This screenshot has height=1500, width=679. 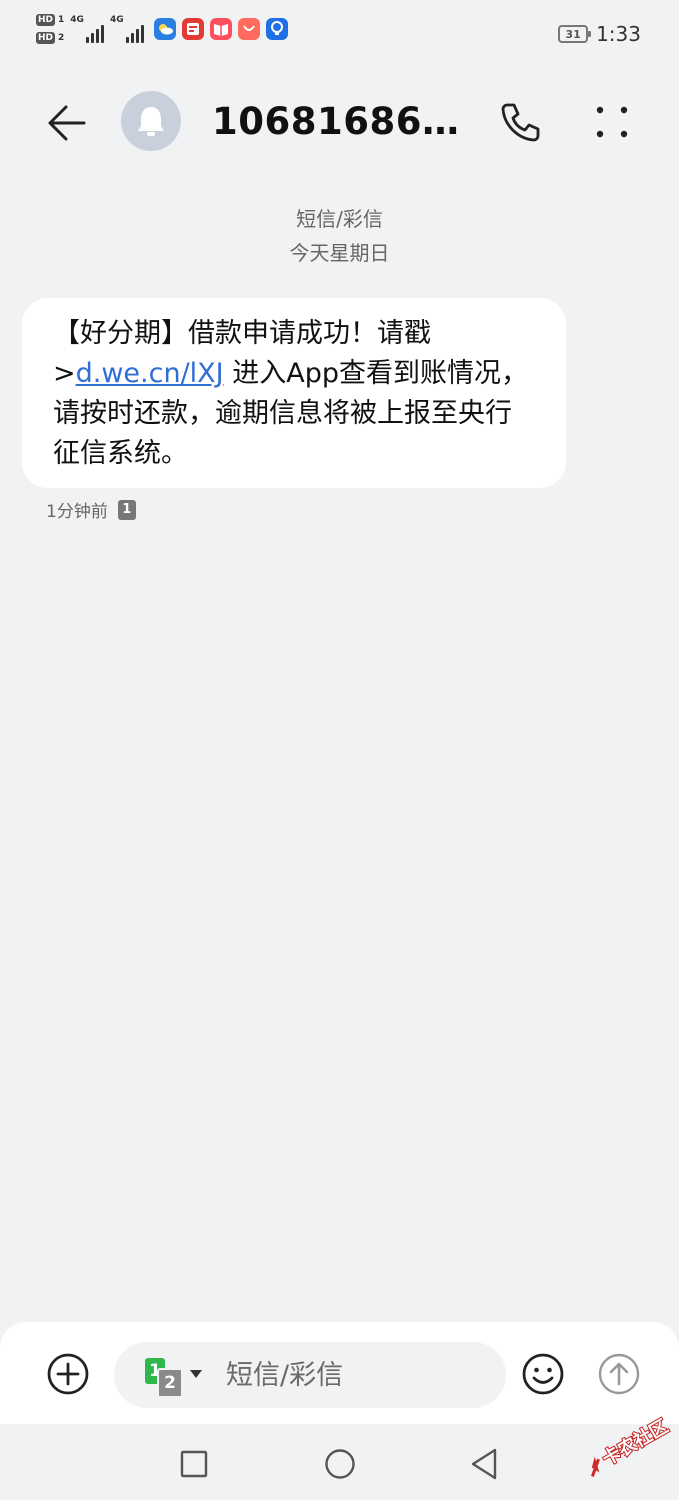 I want to click on triangle-back-icon, so click(x=484, y=1464).